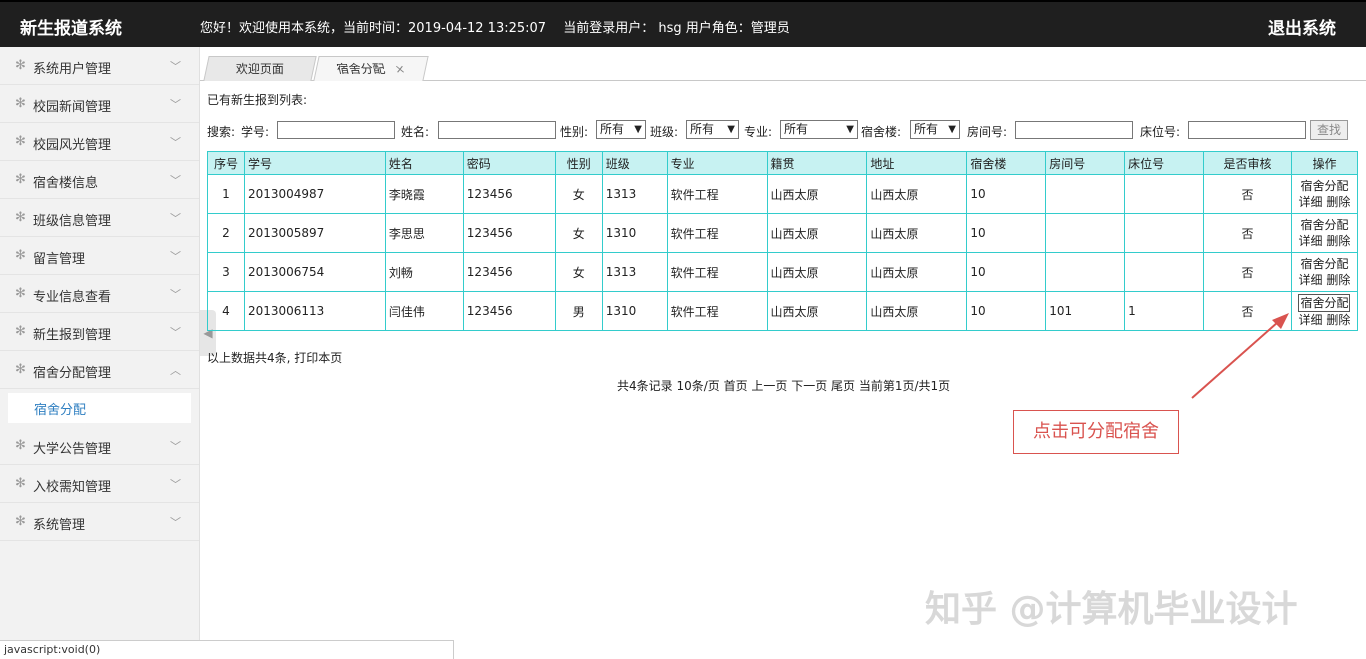  I want to click on sidebar-item-label: 新生报到管理, so click(72, 335).